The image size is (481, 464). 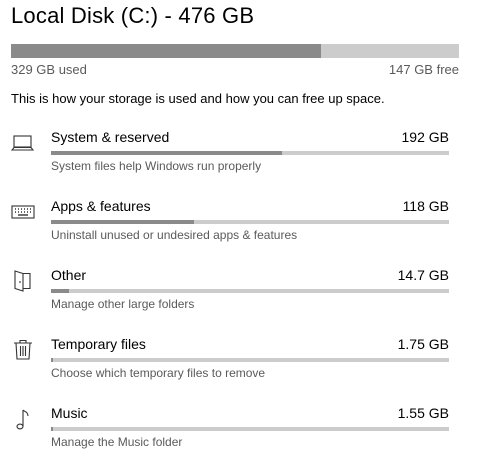 I want to click on used-space-label: 329 GB used, so click(x=49, y=69).